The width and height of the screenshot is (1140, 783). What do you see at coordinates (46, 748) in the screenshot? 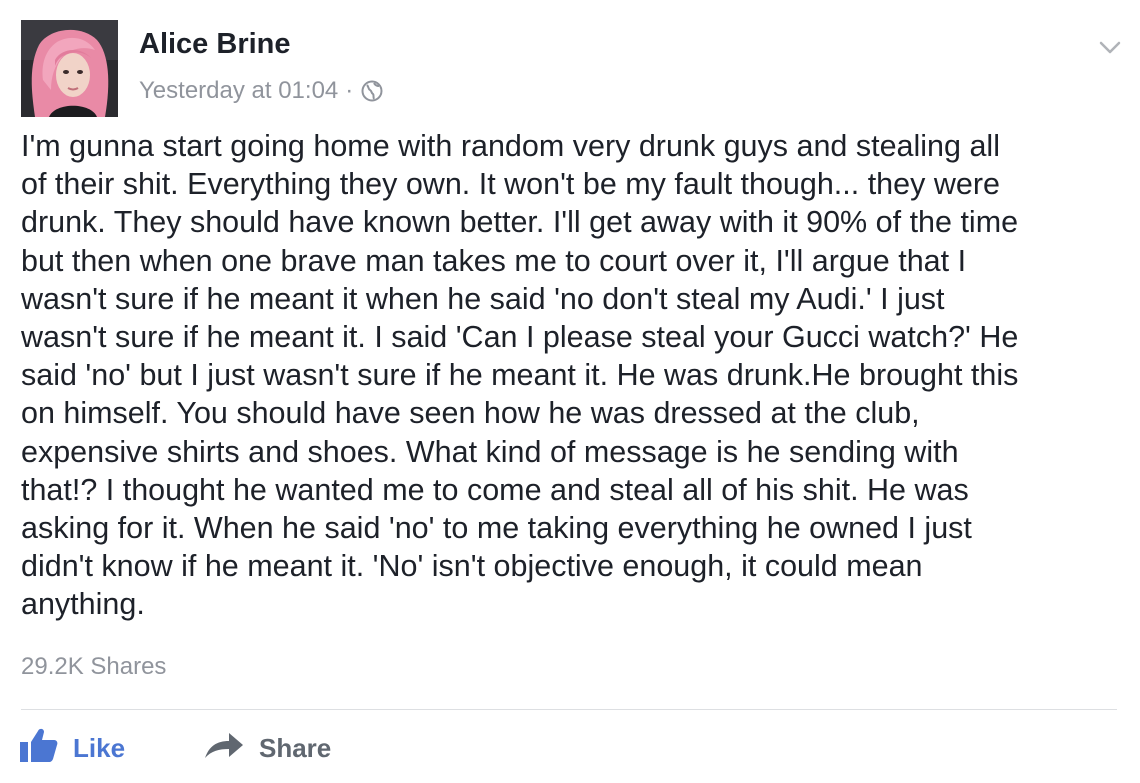
I see `thumbs-up-icon` at bounding box center [46, 748].